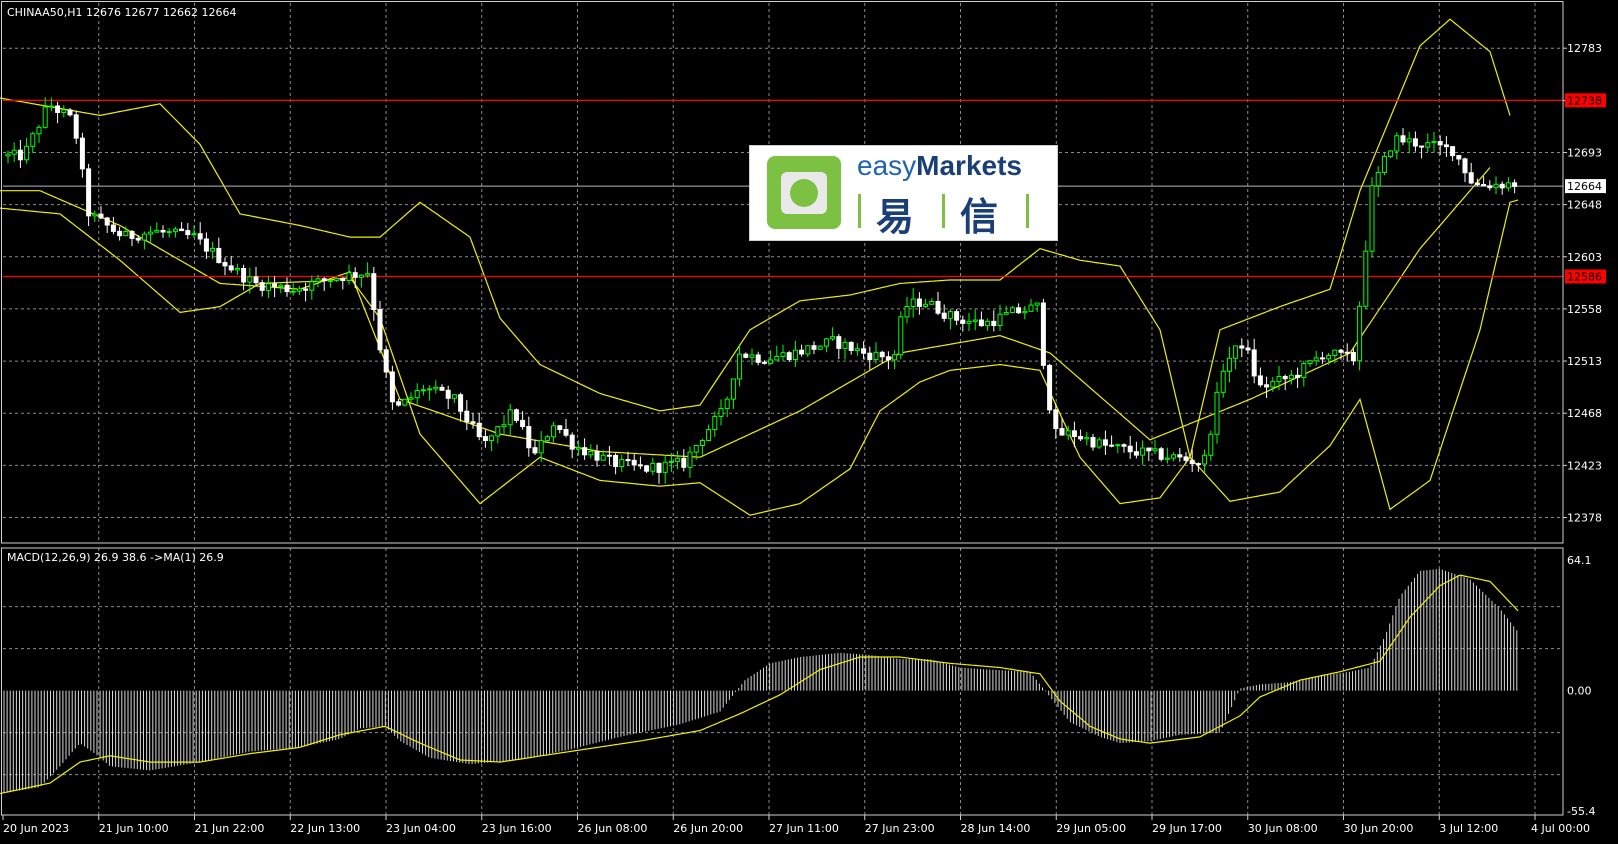 The image size is (1618, 844). Describe the element at coordinates (1560, 828) in the screenshot. I see `time-tick-label: 4 Jul 00:00` at that location.